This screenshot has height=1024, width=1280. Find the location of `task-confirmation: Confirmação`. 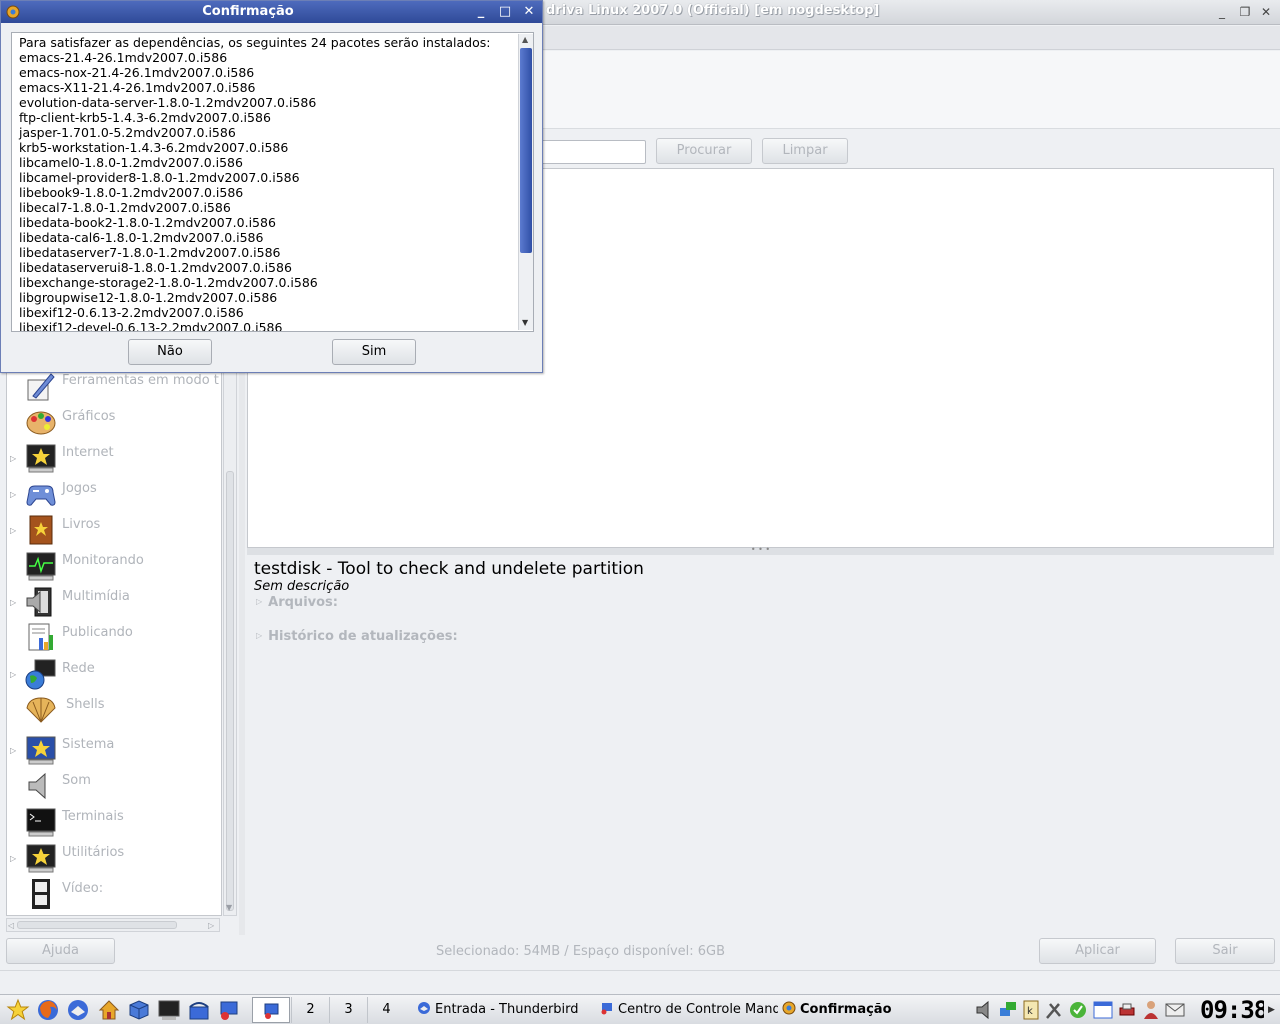

task-confirmation: Confirmação is located at coordinates (872, 1010).